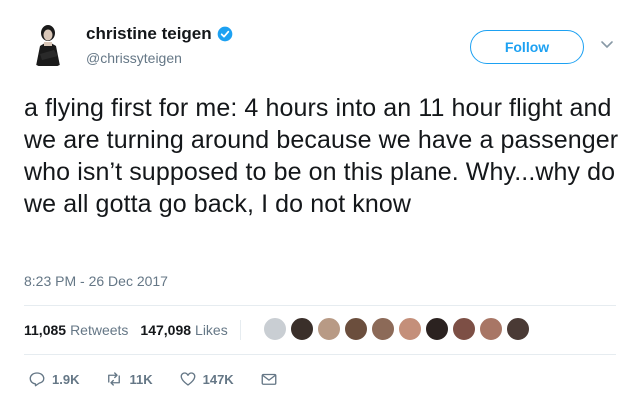 The image size is (640, 409). I want to click on tweet-actions: 1.9K 11K 147K, so click(169, 379).